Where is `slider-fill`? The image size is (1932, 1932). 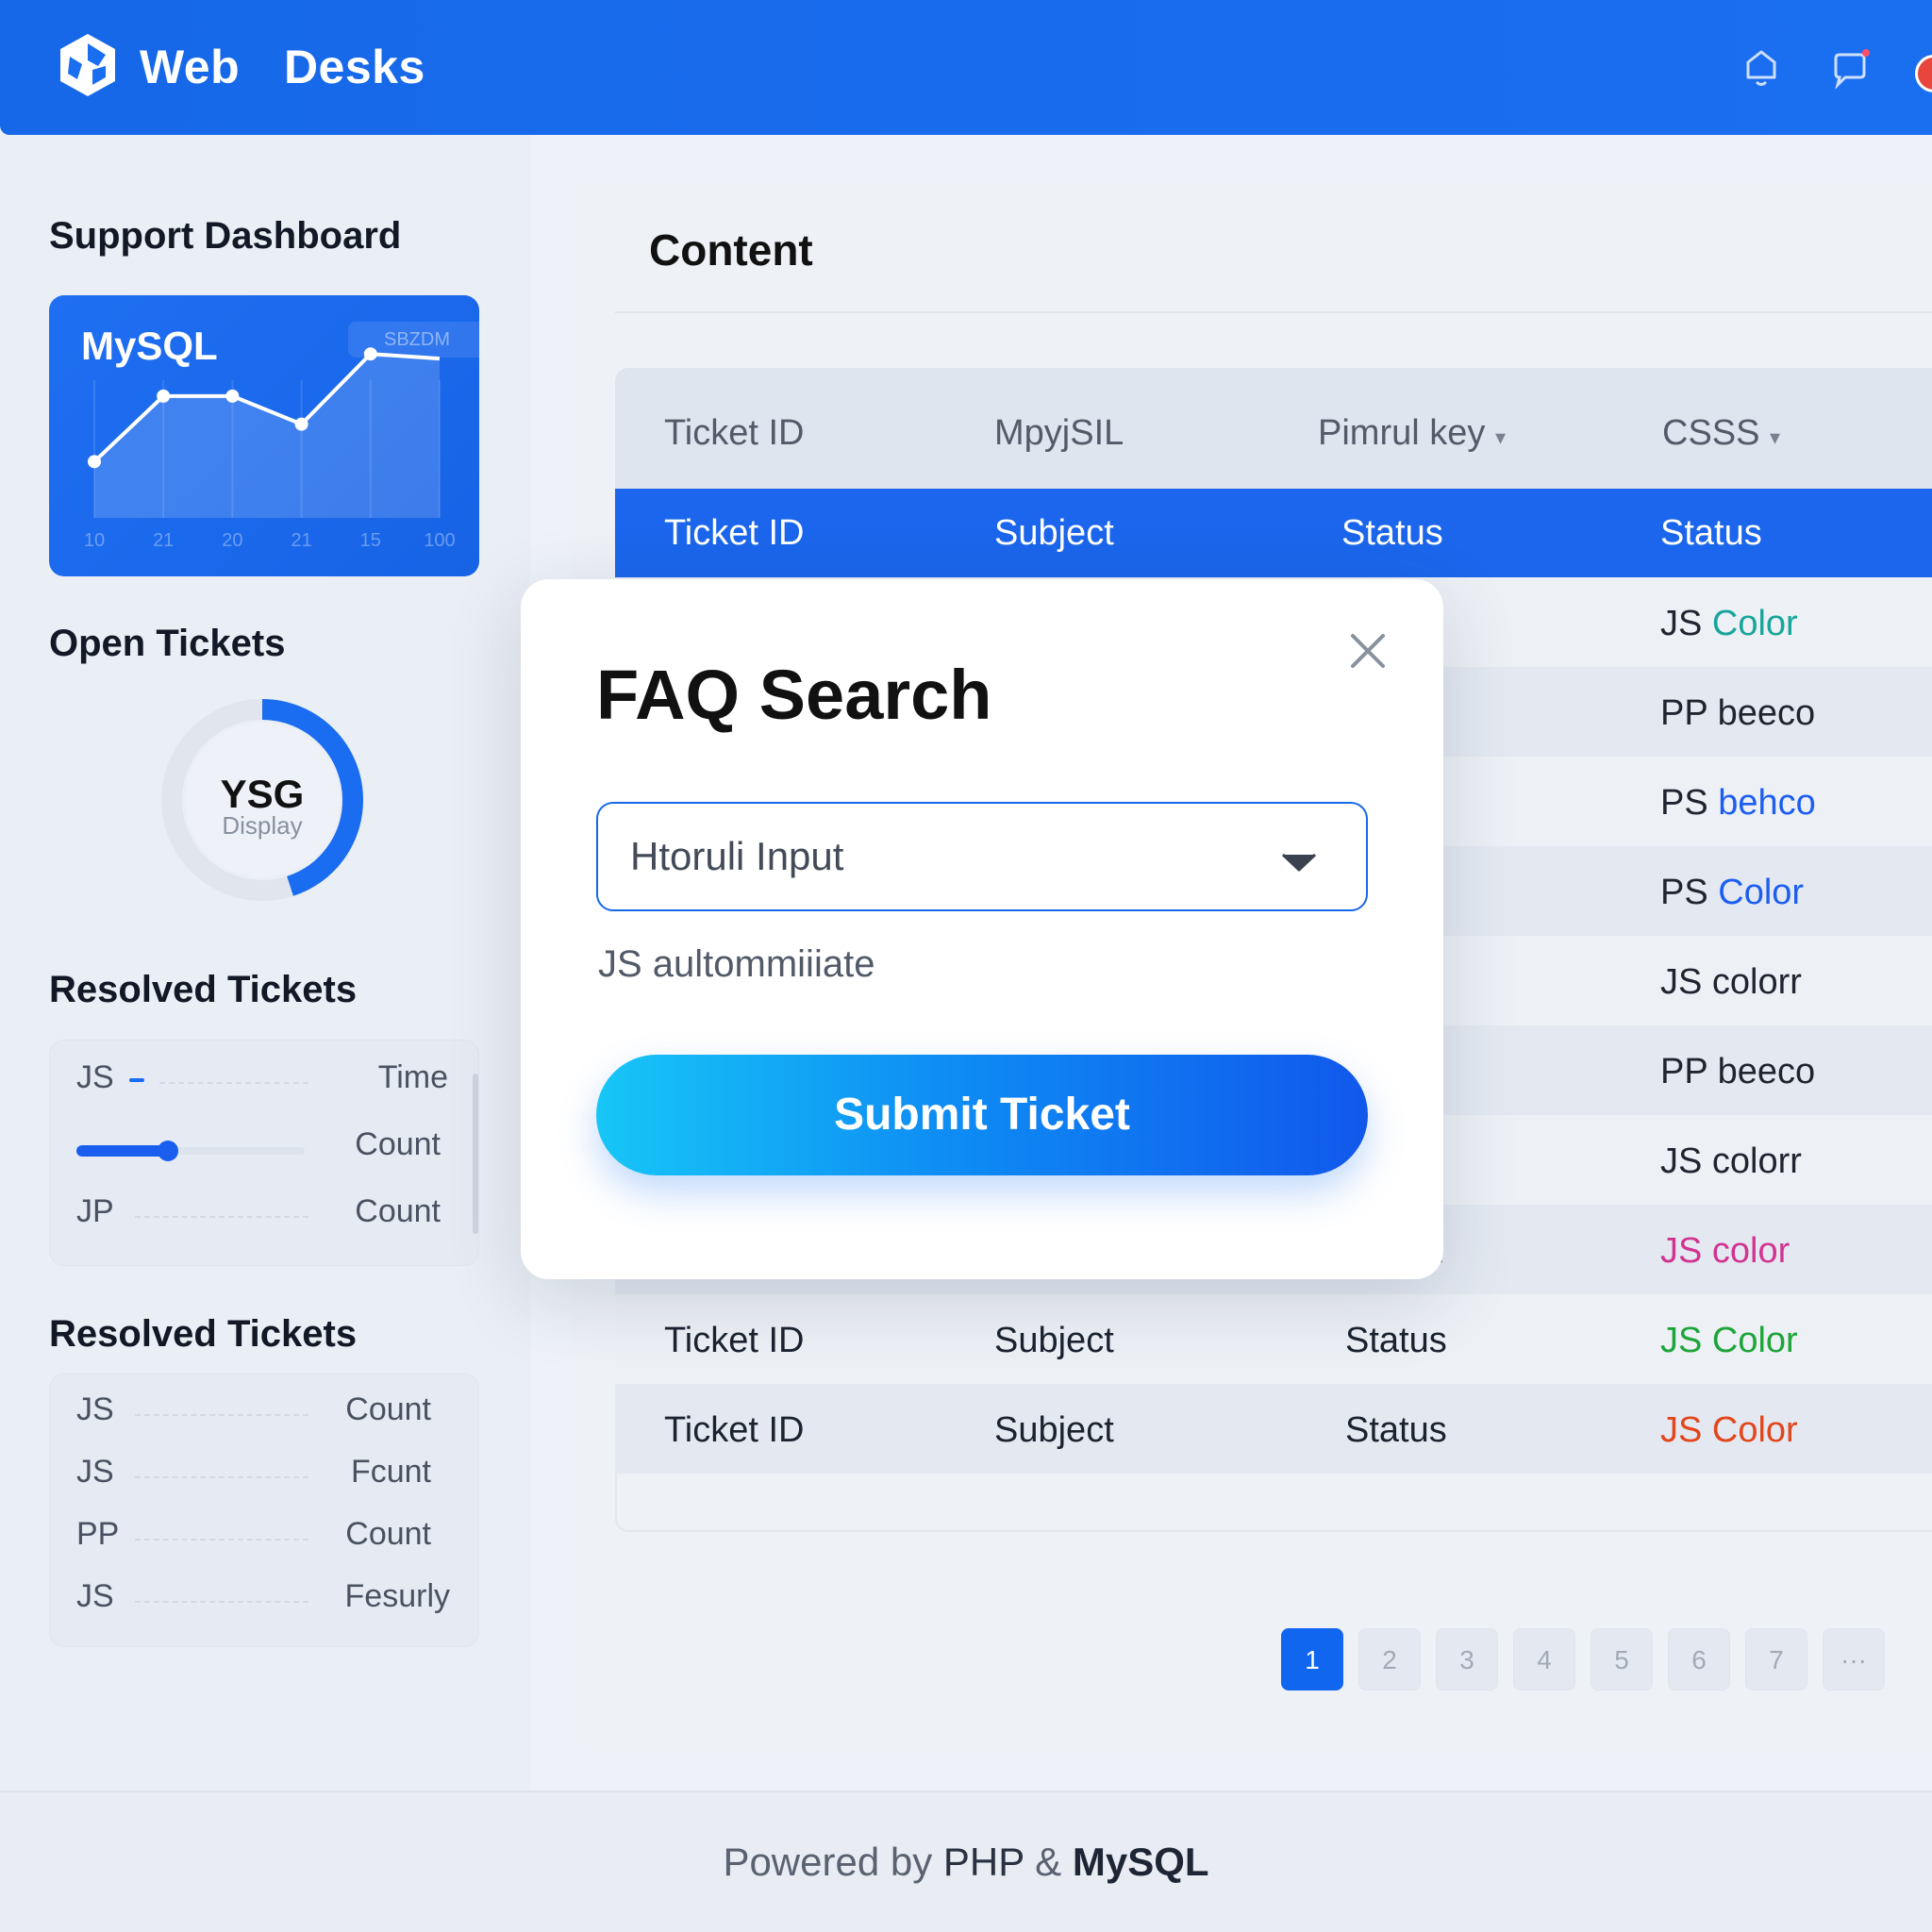
slider-fill is located at coordinates (122, 1151).